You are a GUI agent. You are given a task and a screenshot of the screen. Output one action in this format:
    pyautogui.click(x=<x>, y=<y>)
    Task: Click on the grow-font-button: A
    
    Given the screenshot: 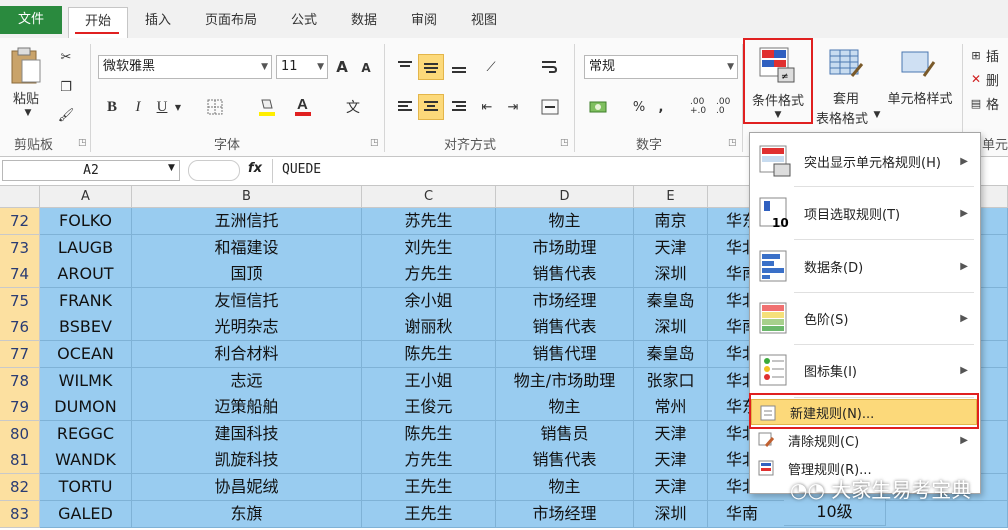 What is the action you would take?
    pyautogui.click(x=342, y=67)
    